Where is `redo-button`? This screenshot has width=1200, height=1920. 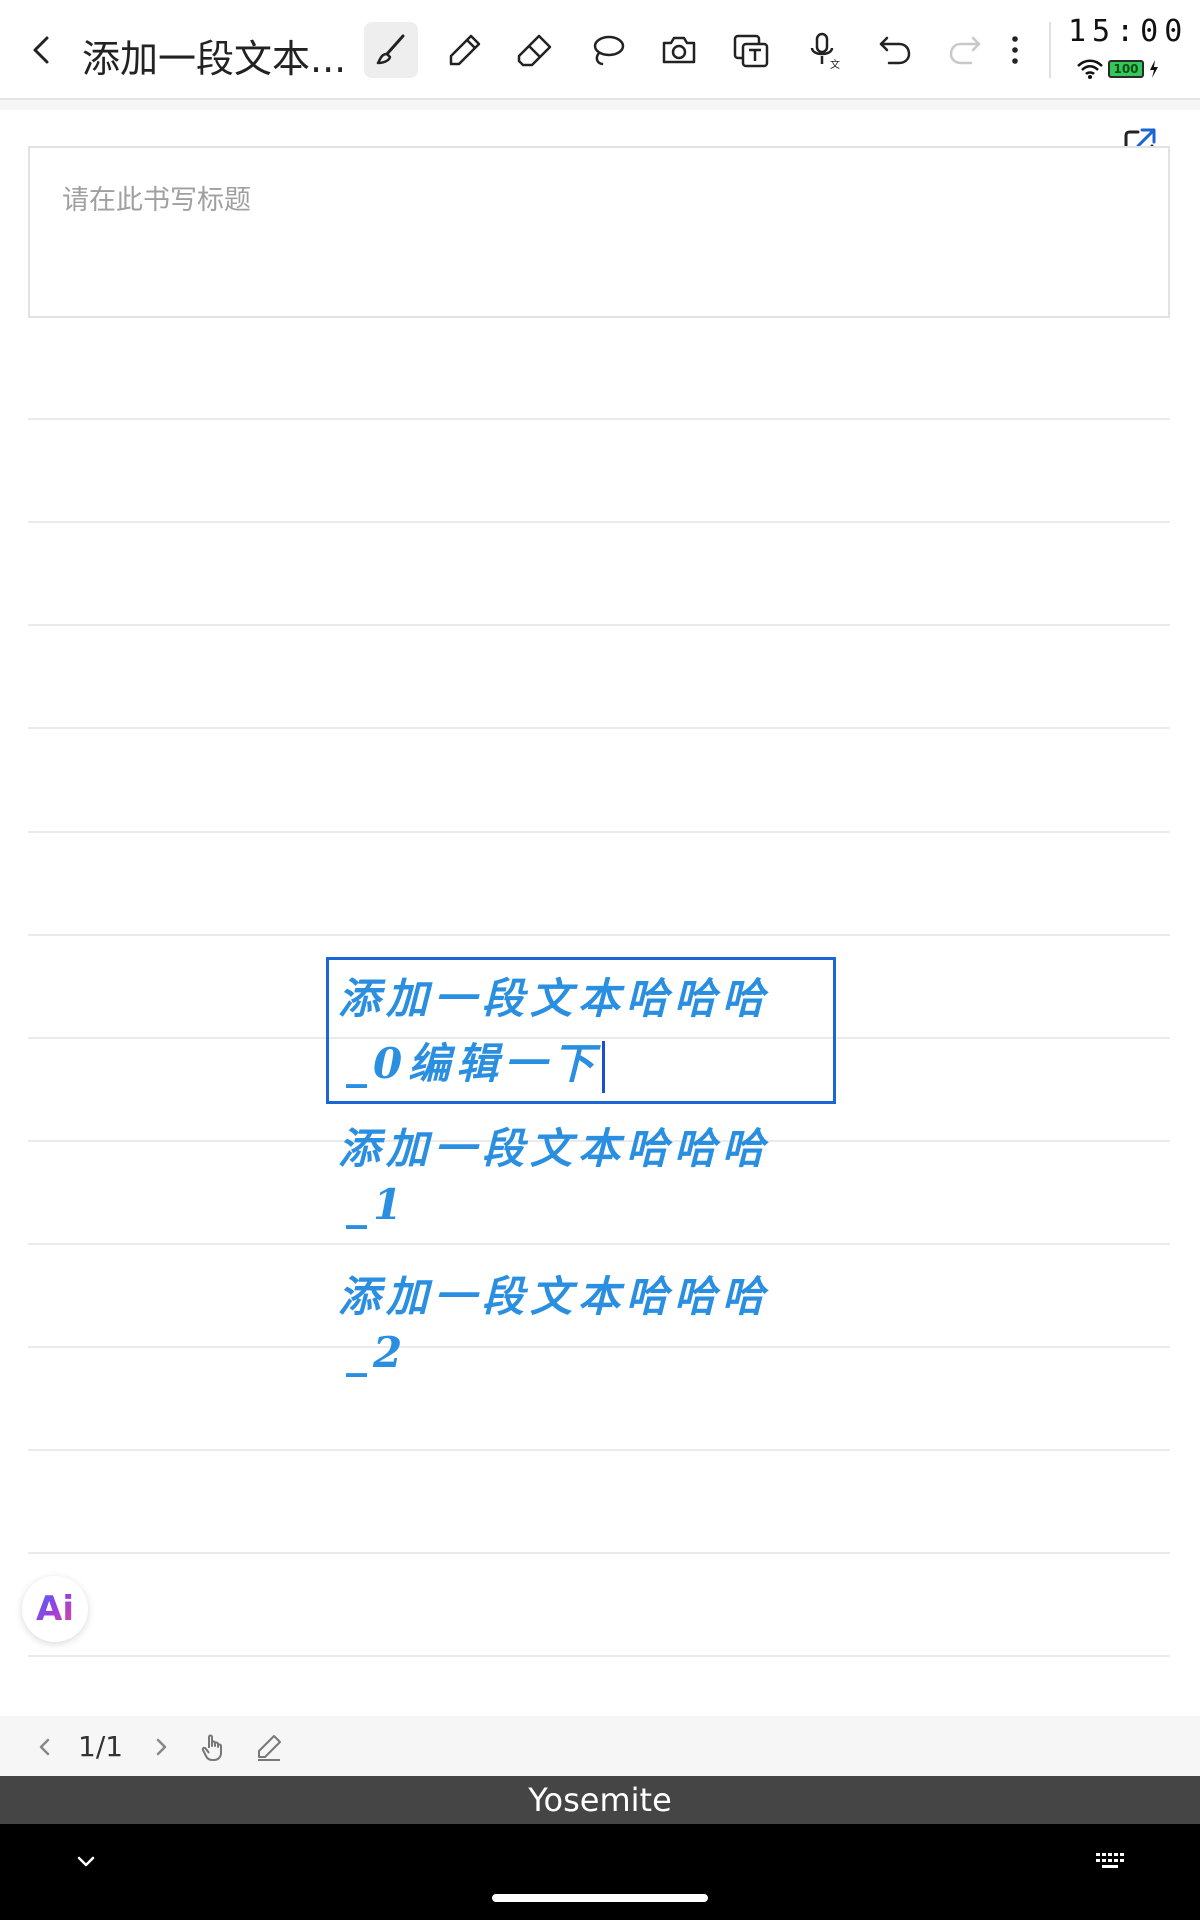 redo-button is located at coordinates (965, 50).